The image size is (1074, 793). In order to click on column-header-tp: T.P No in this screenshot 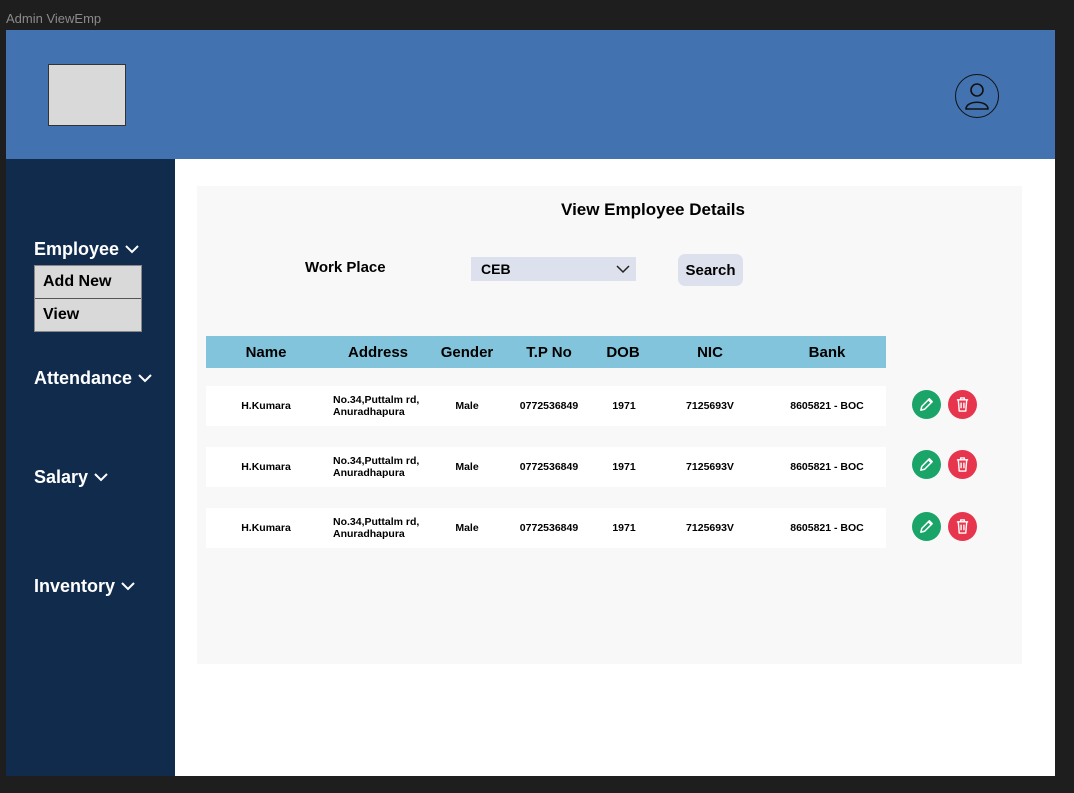, I will do `click(549, 352)`.